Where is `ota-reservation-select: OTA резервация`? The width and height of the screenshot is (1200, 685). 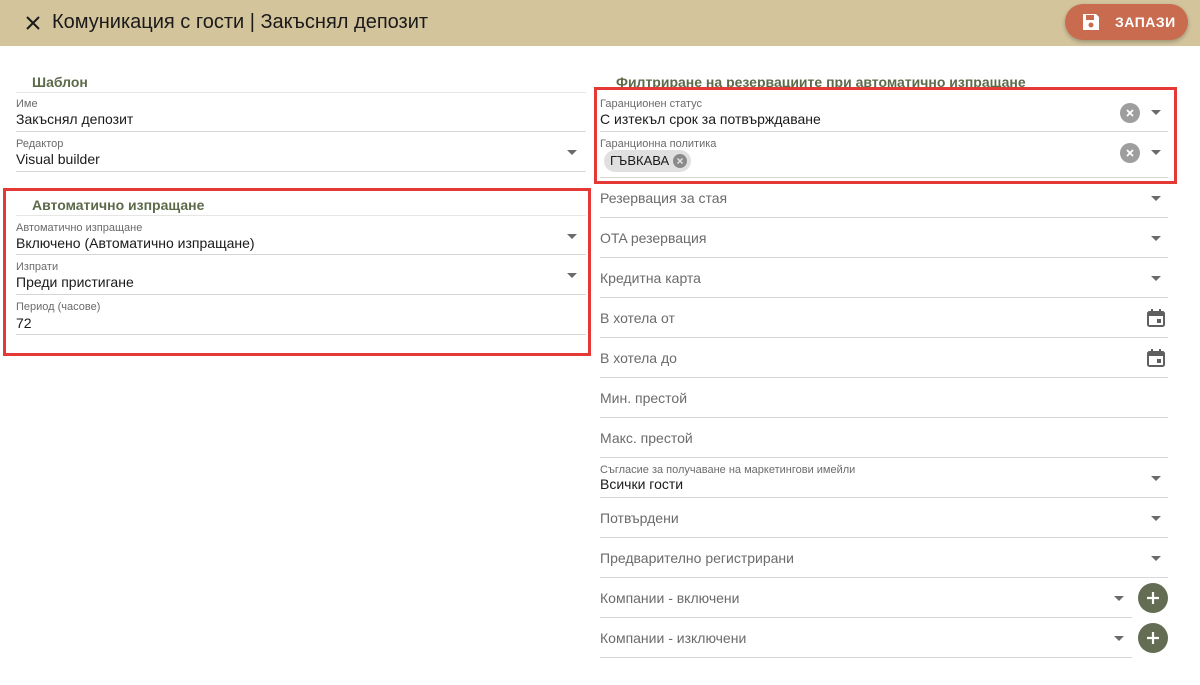
ota-reservation-select: OTA резервация is located at coordinates (884, 238).